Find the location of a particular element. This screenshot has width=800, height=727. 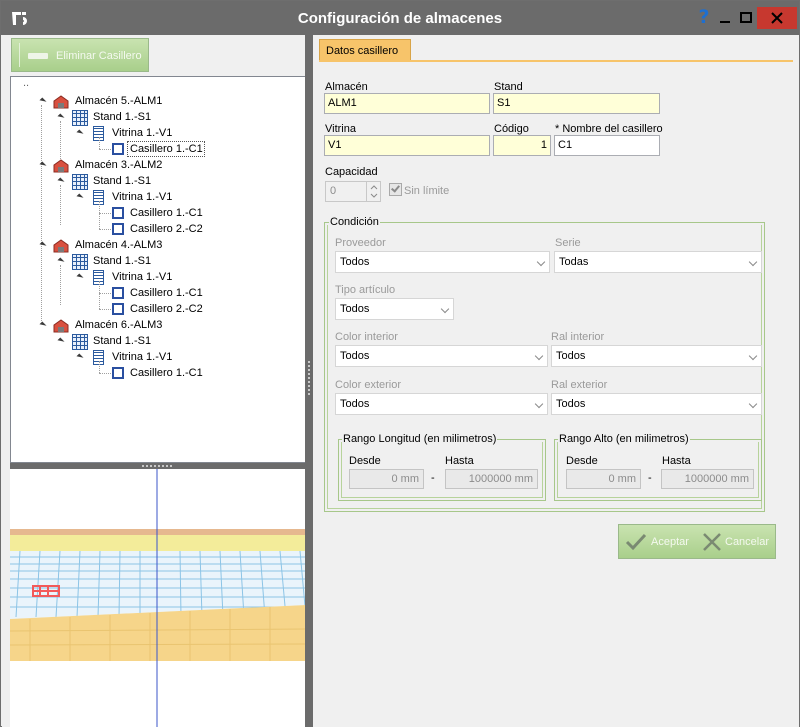

ral-interior-label: Ral interior is located at coordinates (578, 337).